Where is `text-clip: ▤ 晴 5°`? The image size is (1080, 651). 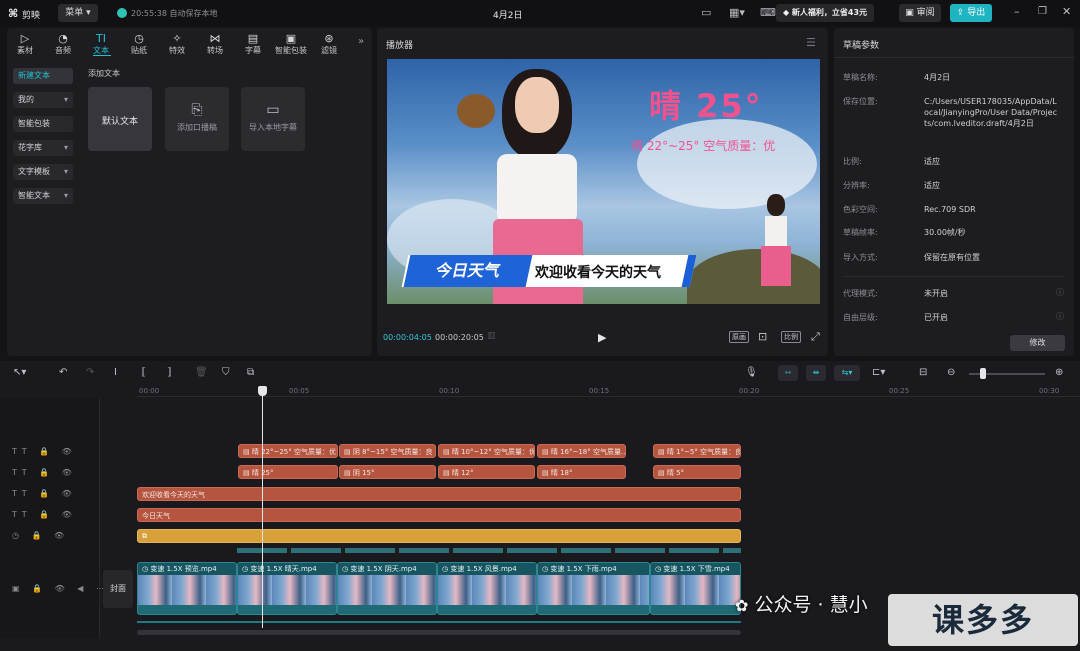
text-clip: ▤ 晴 5° is located at coordinates (697, 472).